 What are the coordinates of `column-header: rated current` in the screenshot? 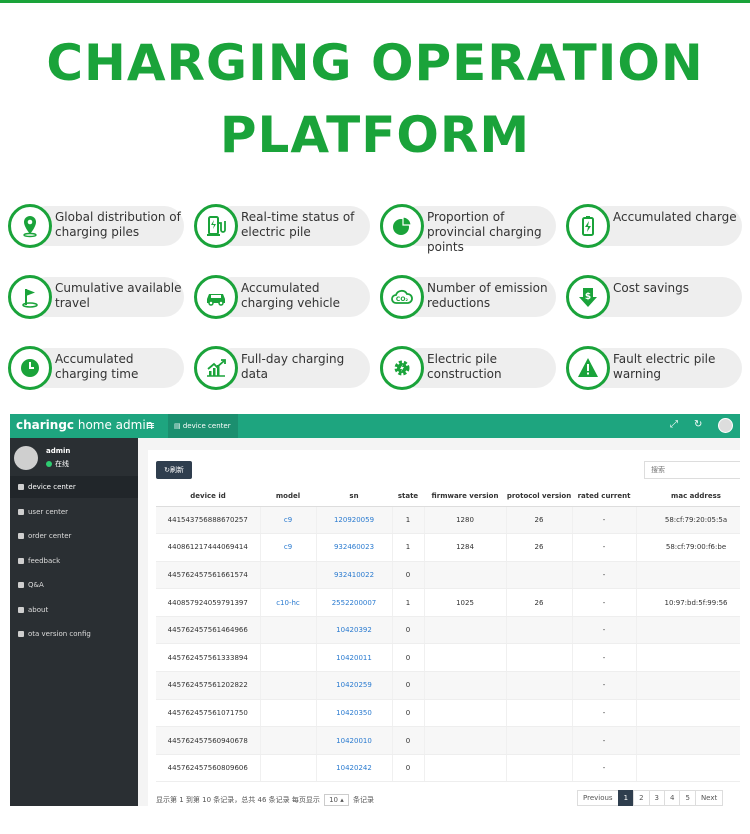 It's located at (604, 496).